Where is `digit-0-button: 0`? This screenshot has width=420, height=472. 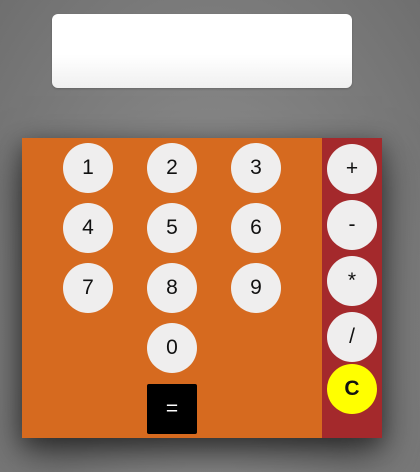 digit-0-button: 0 is located at coordinates (172, 348).